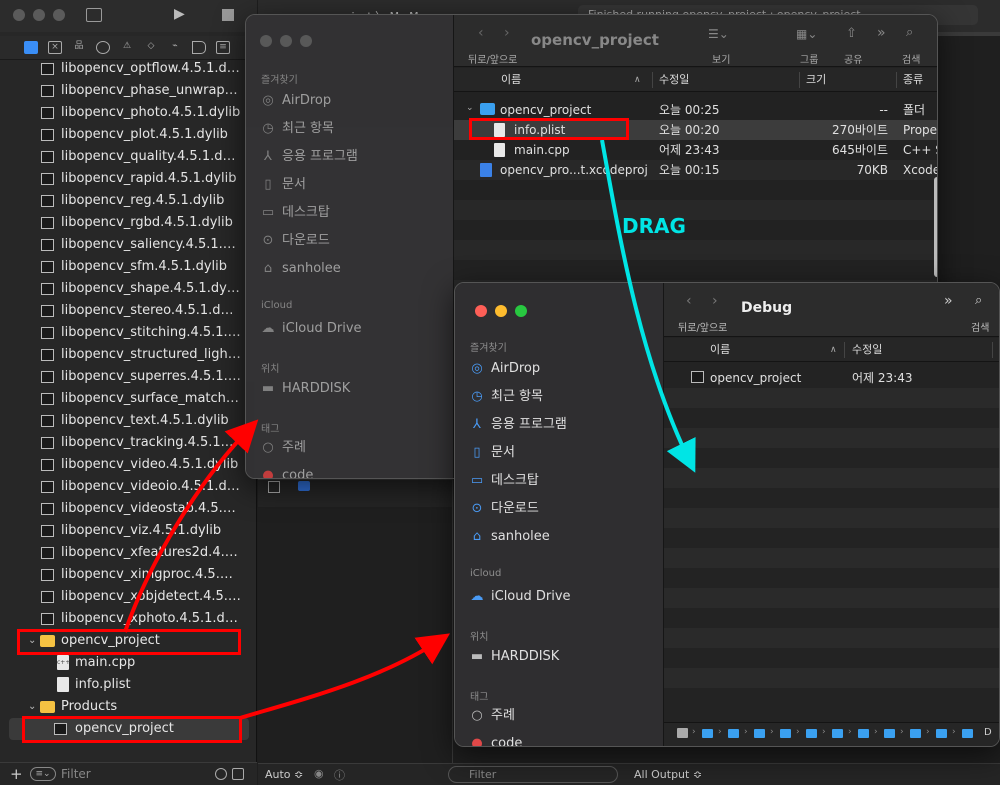 The height and width of the screenshot is (785, 1000). I want to click on cyan-drag-arrow, so click(648, 306).